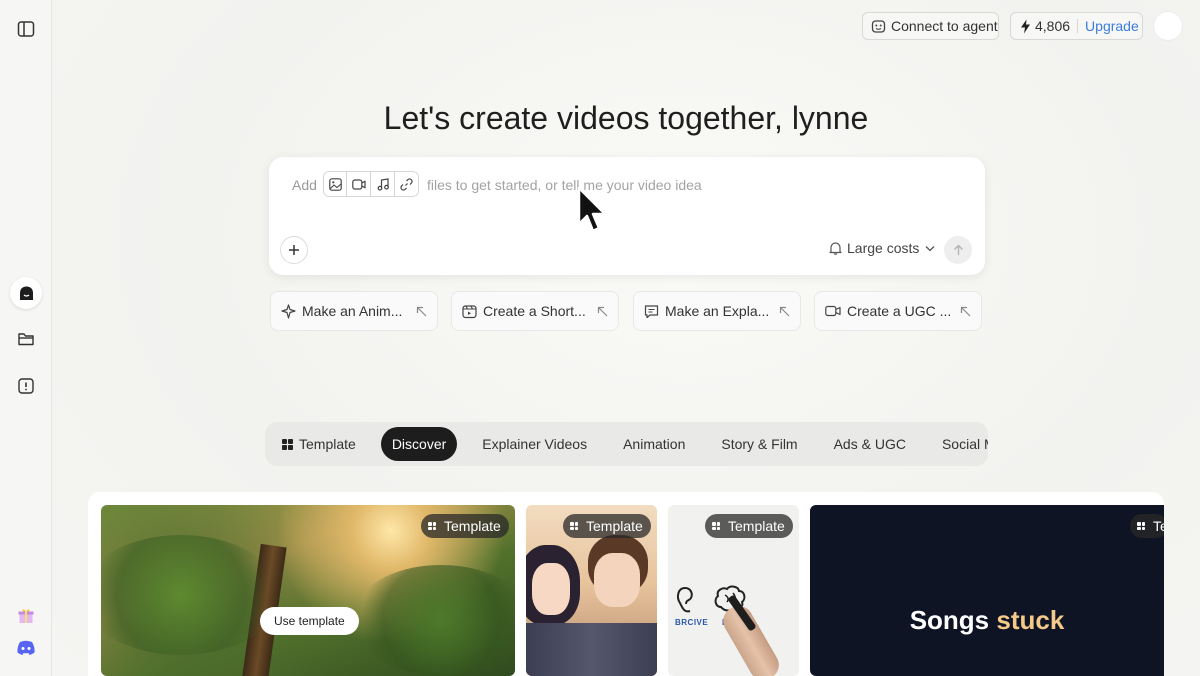 This screenshot has height=676, width=1200. Describe the element at coordinates (469, 311) in the screenshot. I see `short-video-icon` at that location.